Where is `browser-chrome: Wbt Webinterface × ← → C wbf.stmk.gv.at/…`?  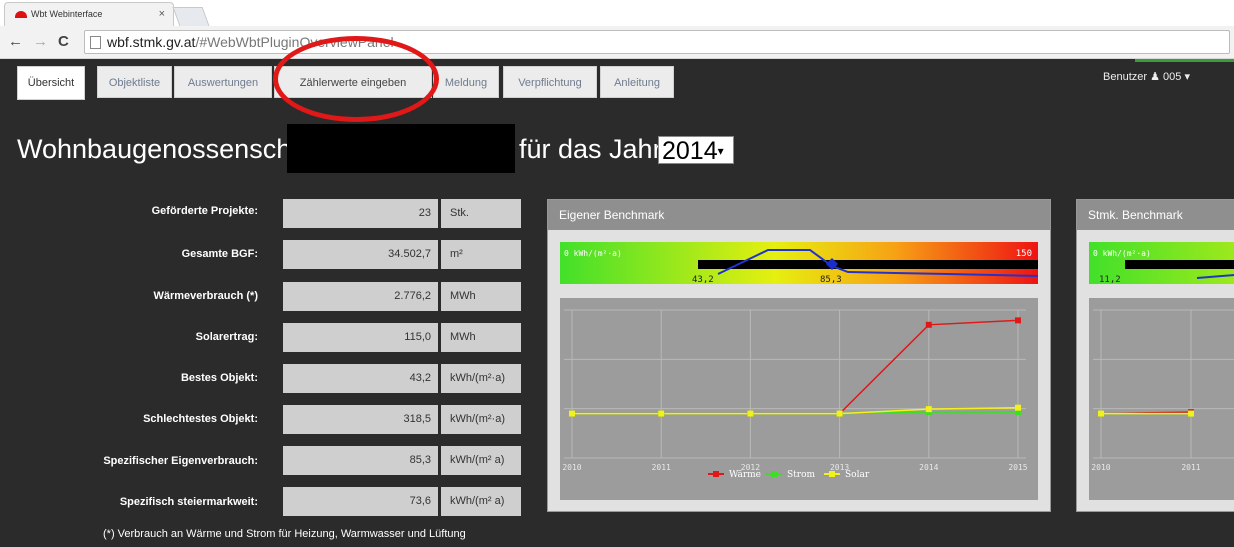 browser-chrome: Wbt Webinterface × ← → C wbf.stmk.gv.at/… is located at coordinates (617, 29).